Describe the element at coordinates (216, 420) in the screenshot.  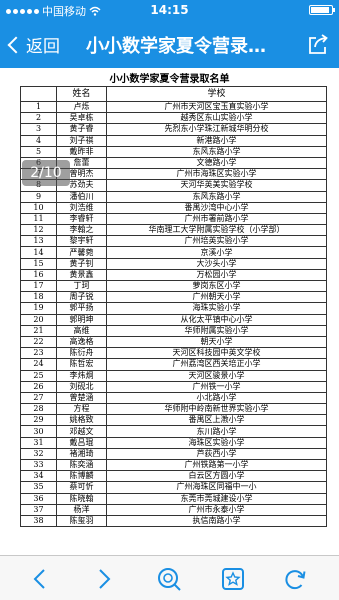
I see `school-name: 番禺区上漖小学` at that location.